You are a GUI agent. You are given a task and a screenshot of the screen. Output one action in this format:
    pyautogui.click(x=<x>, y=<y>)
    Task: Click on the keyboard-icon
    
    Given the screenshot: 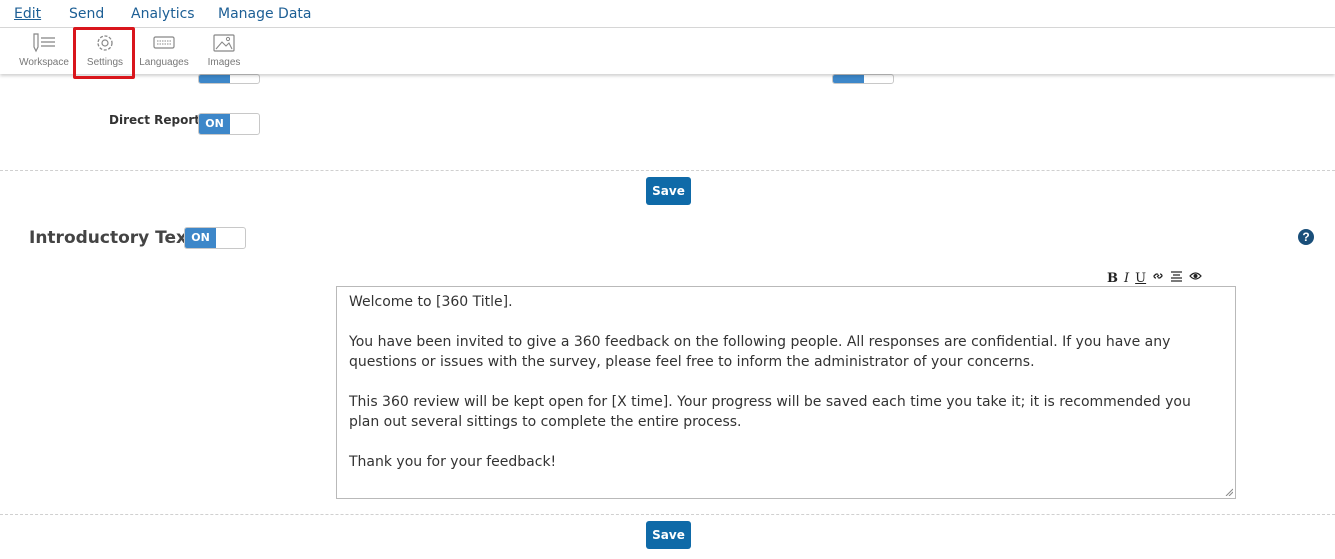 What is the action you would take?
    pyautogui.click(x=164, y=42)
    